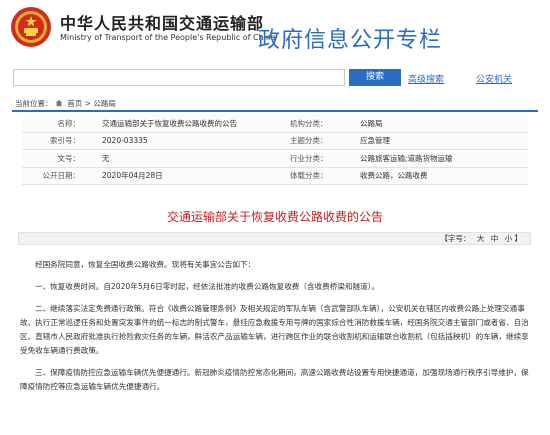 This screenshot has width=550, height=435. I want to click on meta-value: 交通运输部关于恢复收费公路收费的公告, so click(185, 124).